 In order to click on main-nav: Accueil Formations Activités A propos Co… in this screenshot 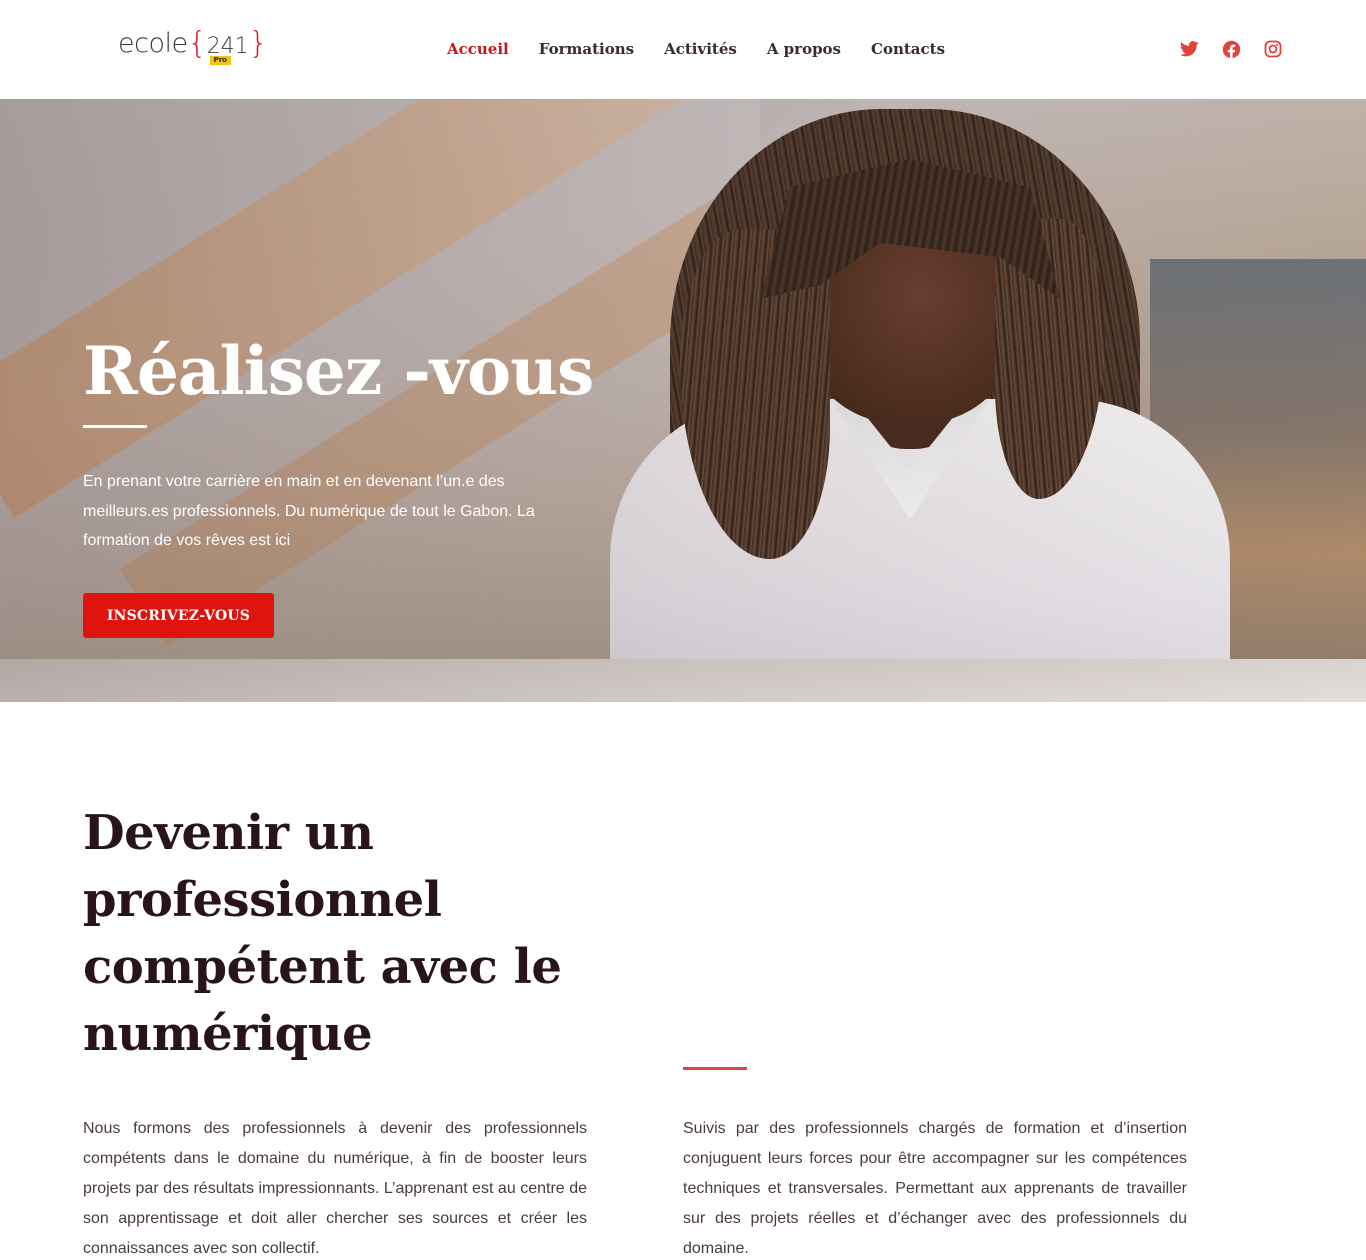, I will do `click(696, 49)`.